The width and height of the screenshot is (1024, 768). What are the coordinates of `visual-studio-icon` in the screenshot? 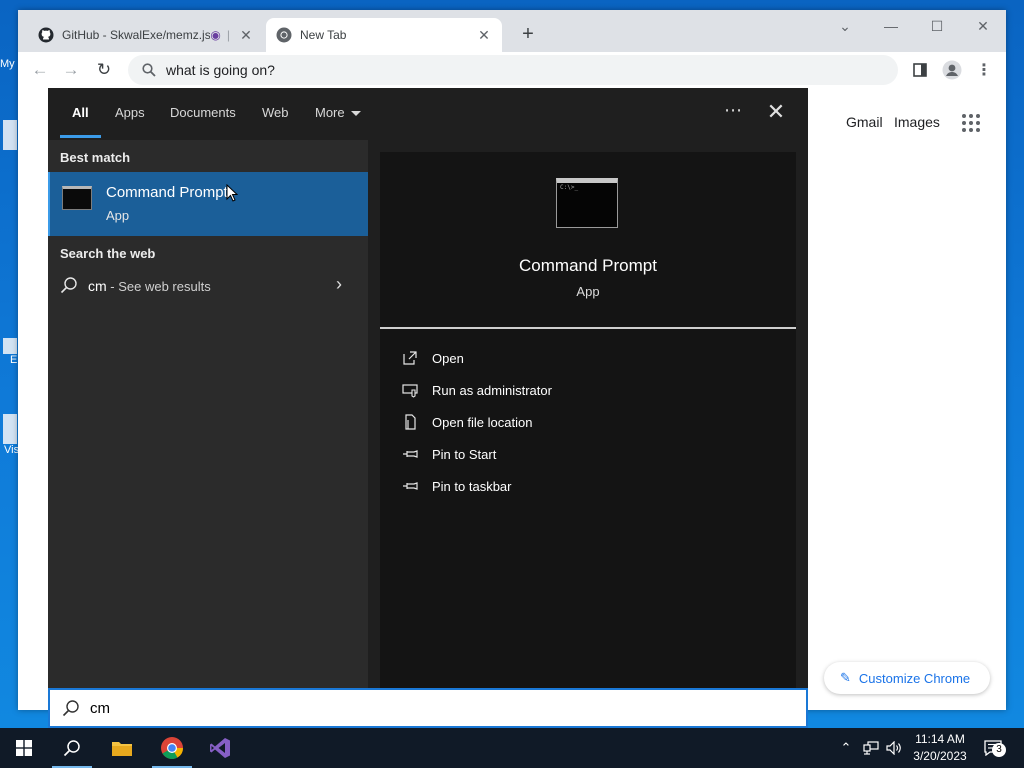 It's located at (220, 748).